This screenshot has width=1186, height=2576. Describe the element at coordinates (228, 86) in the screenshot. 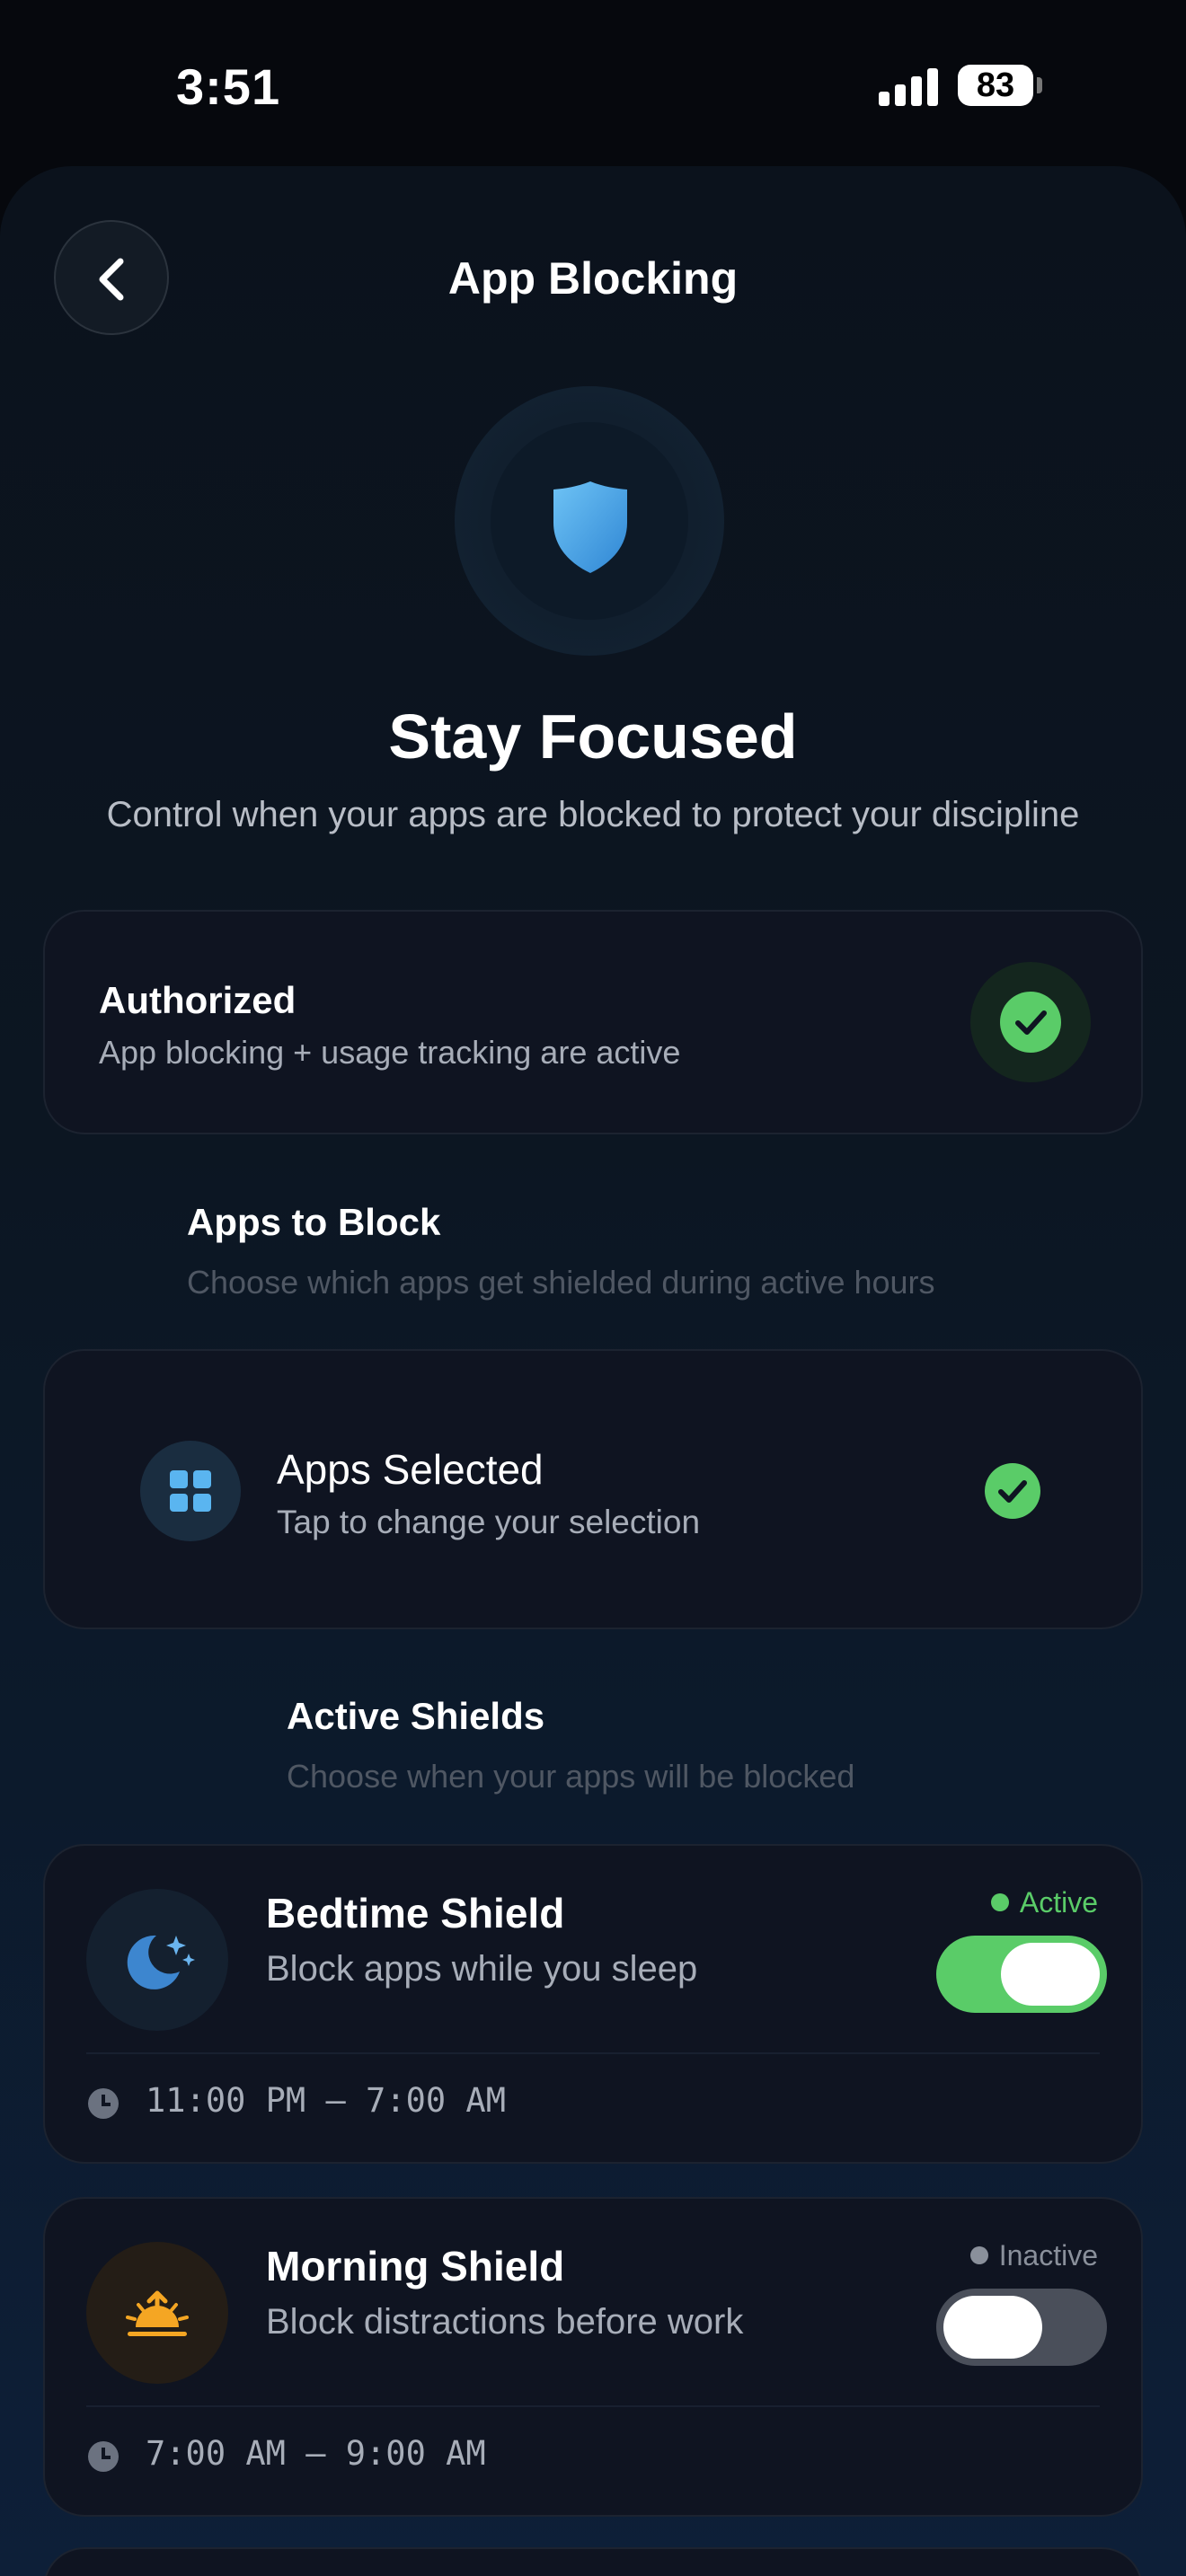

I see `status-time: 3:51` at that location.